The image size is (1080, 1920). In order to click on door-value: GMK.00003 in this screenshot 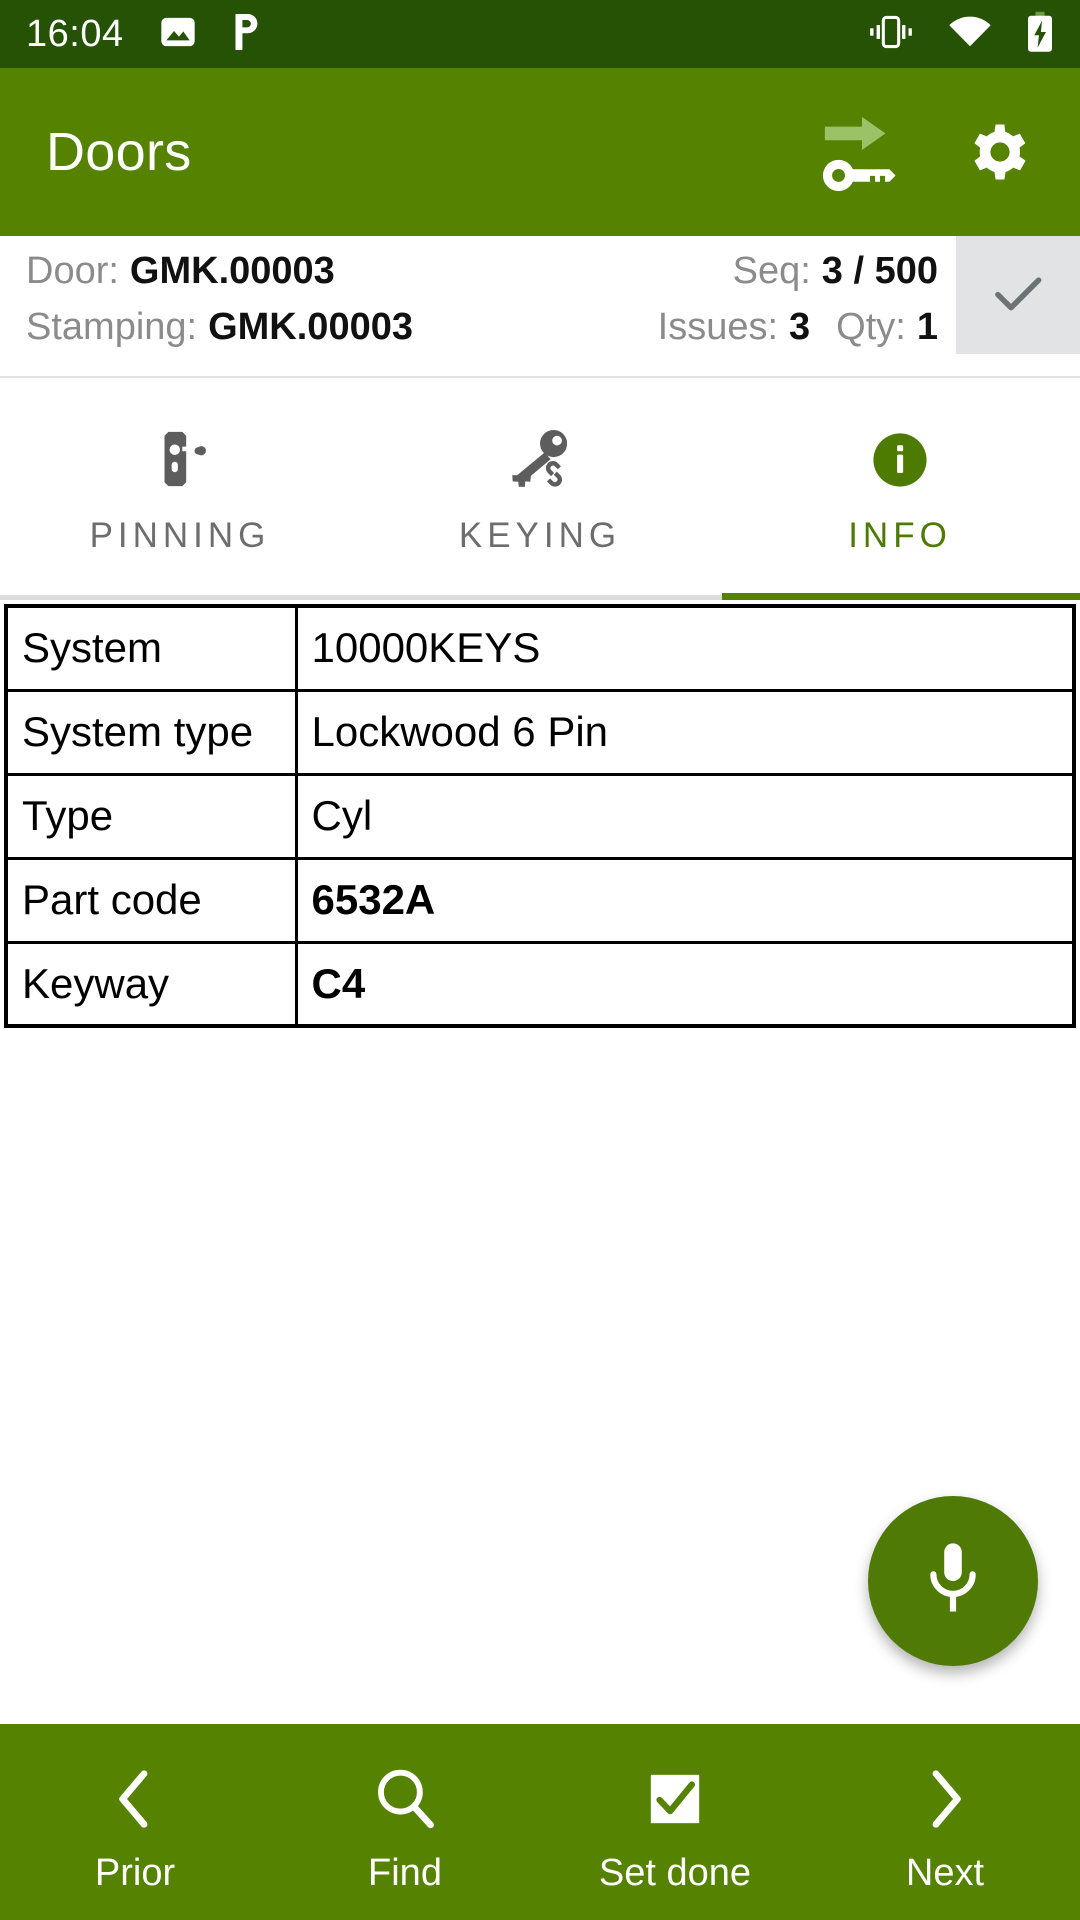, I will do `click(232, 271)`.